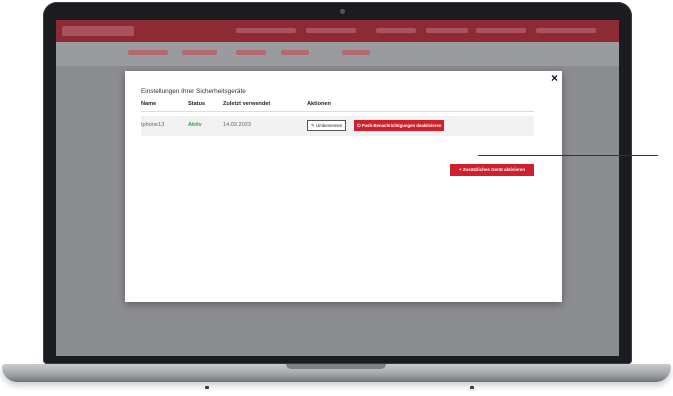  I want to click on device-status-badge: Aktiv, so click(195, 125).